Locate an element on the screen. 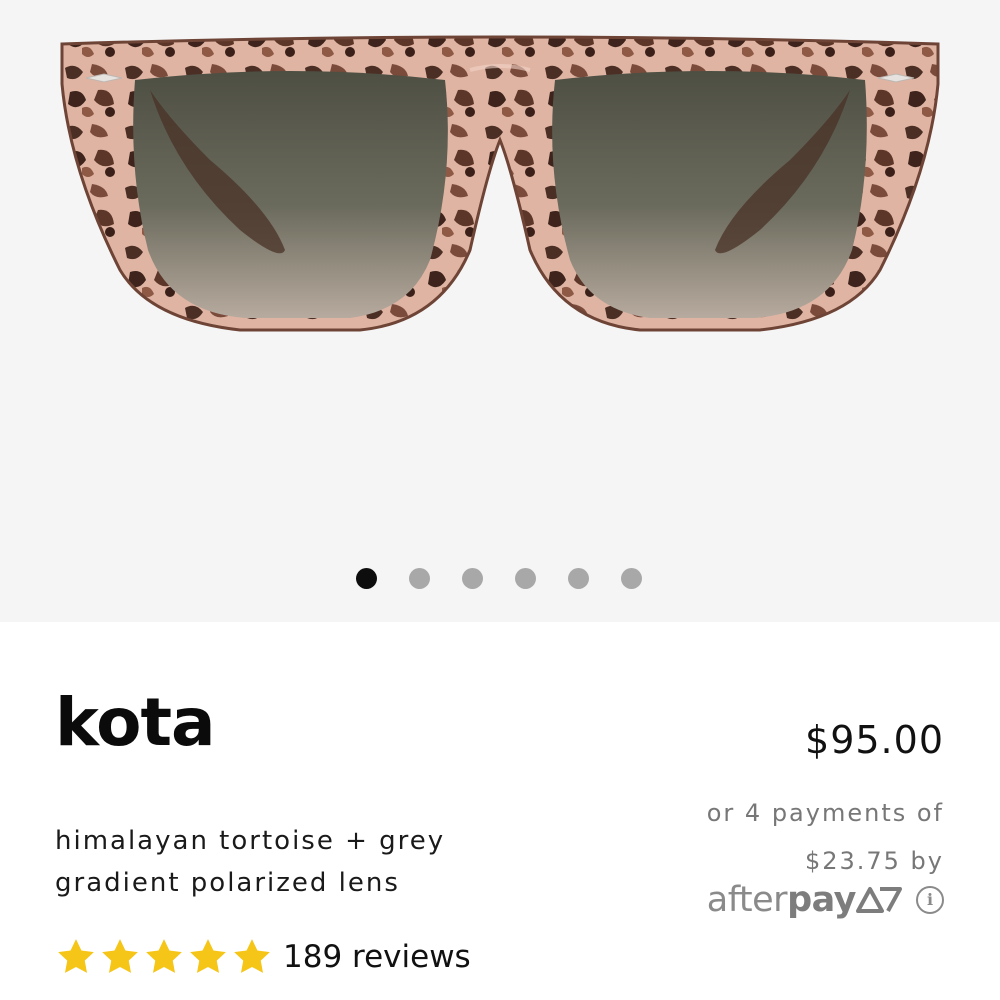 The image size is (1000, 1000). afterpay-installment-text: or 4 payments of $23.75 by is located at coordinates (825, 837).